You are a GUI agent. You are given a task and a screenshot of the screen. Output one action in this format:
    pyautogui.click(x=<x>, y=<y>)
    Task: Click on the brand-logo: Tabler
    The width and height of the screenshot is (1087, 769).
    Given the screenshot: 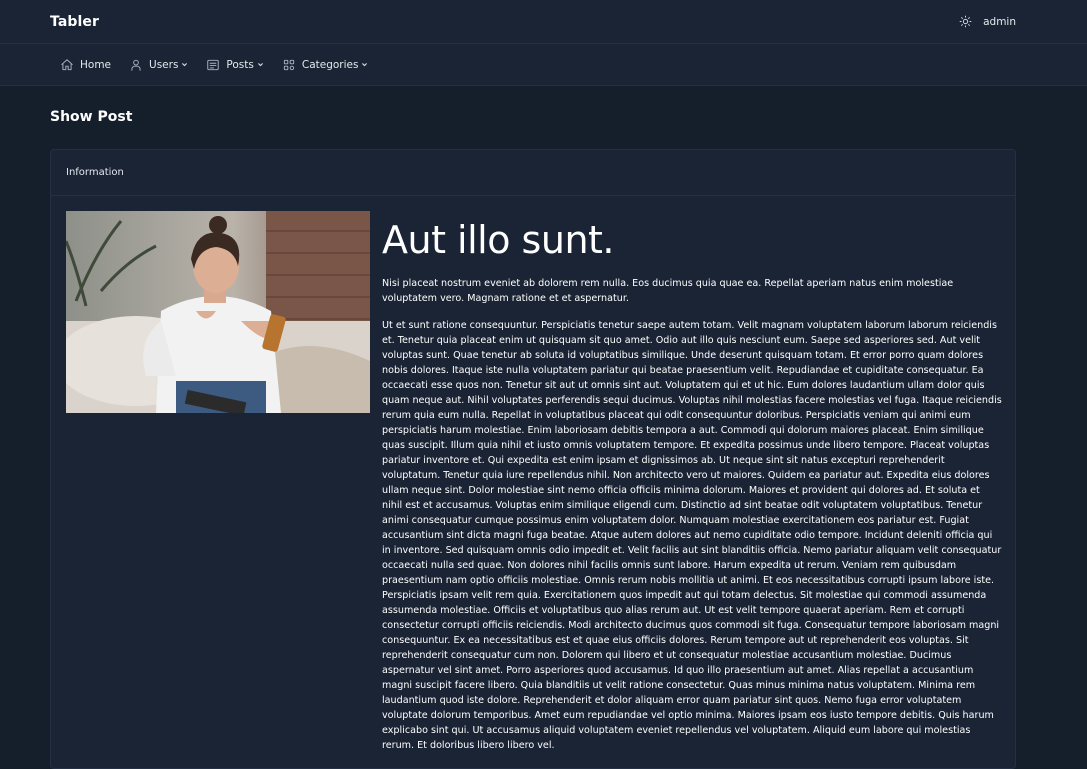 What is the action you would take?
    pyautogui.click(x=74, y=22)
    